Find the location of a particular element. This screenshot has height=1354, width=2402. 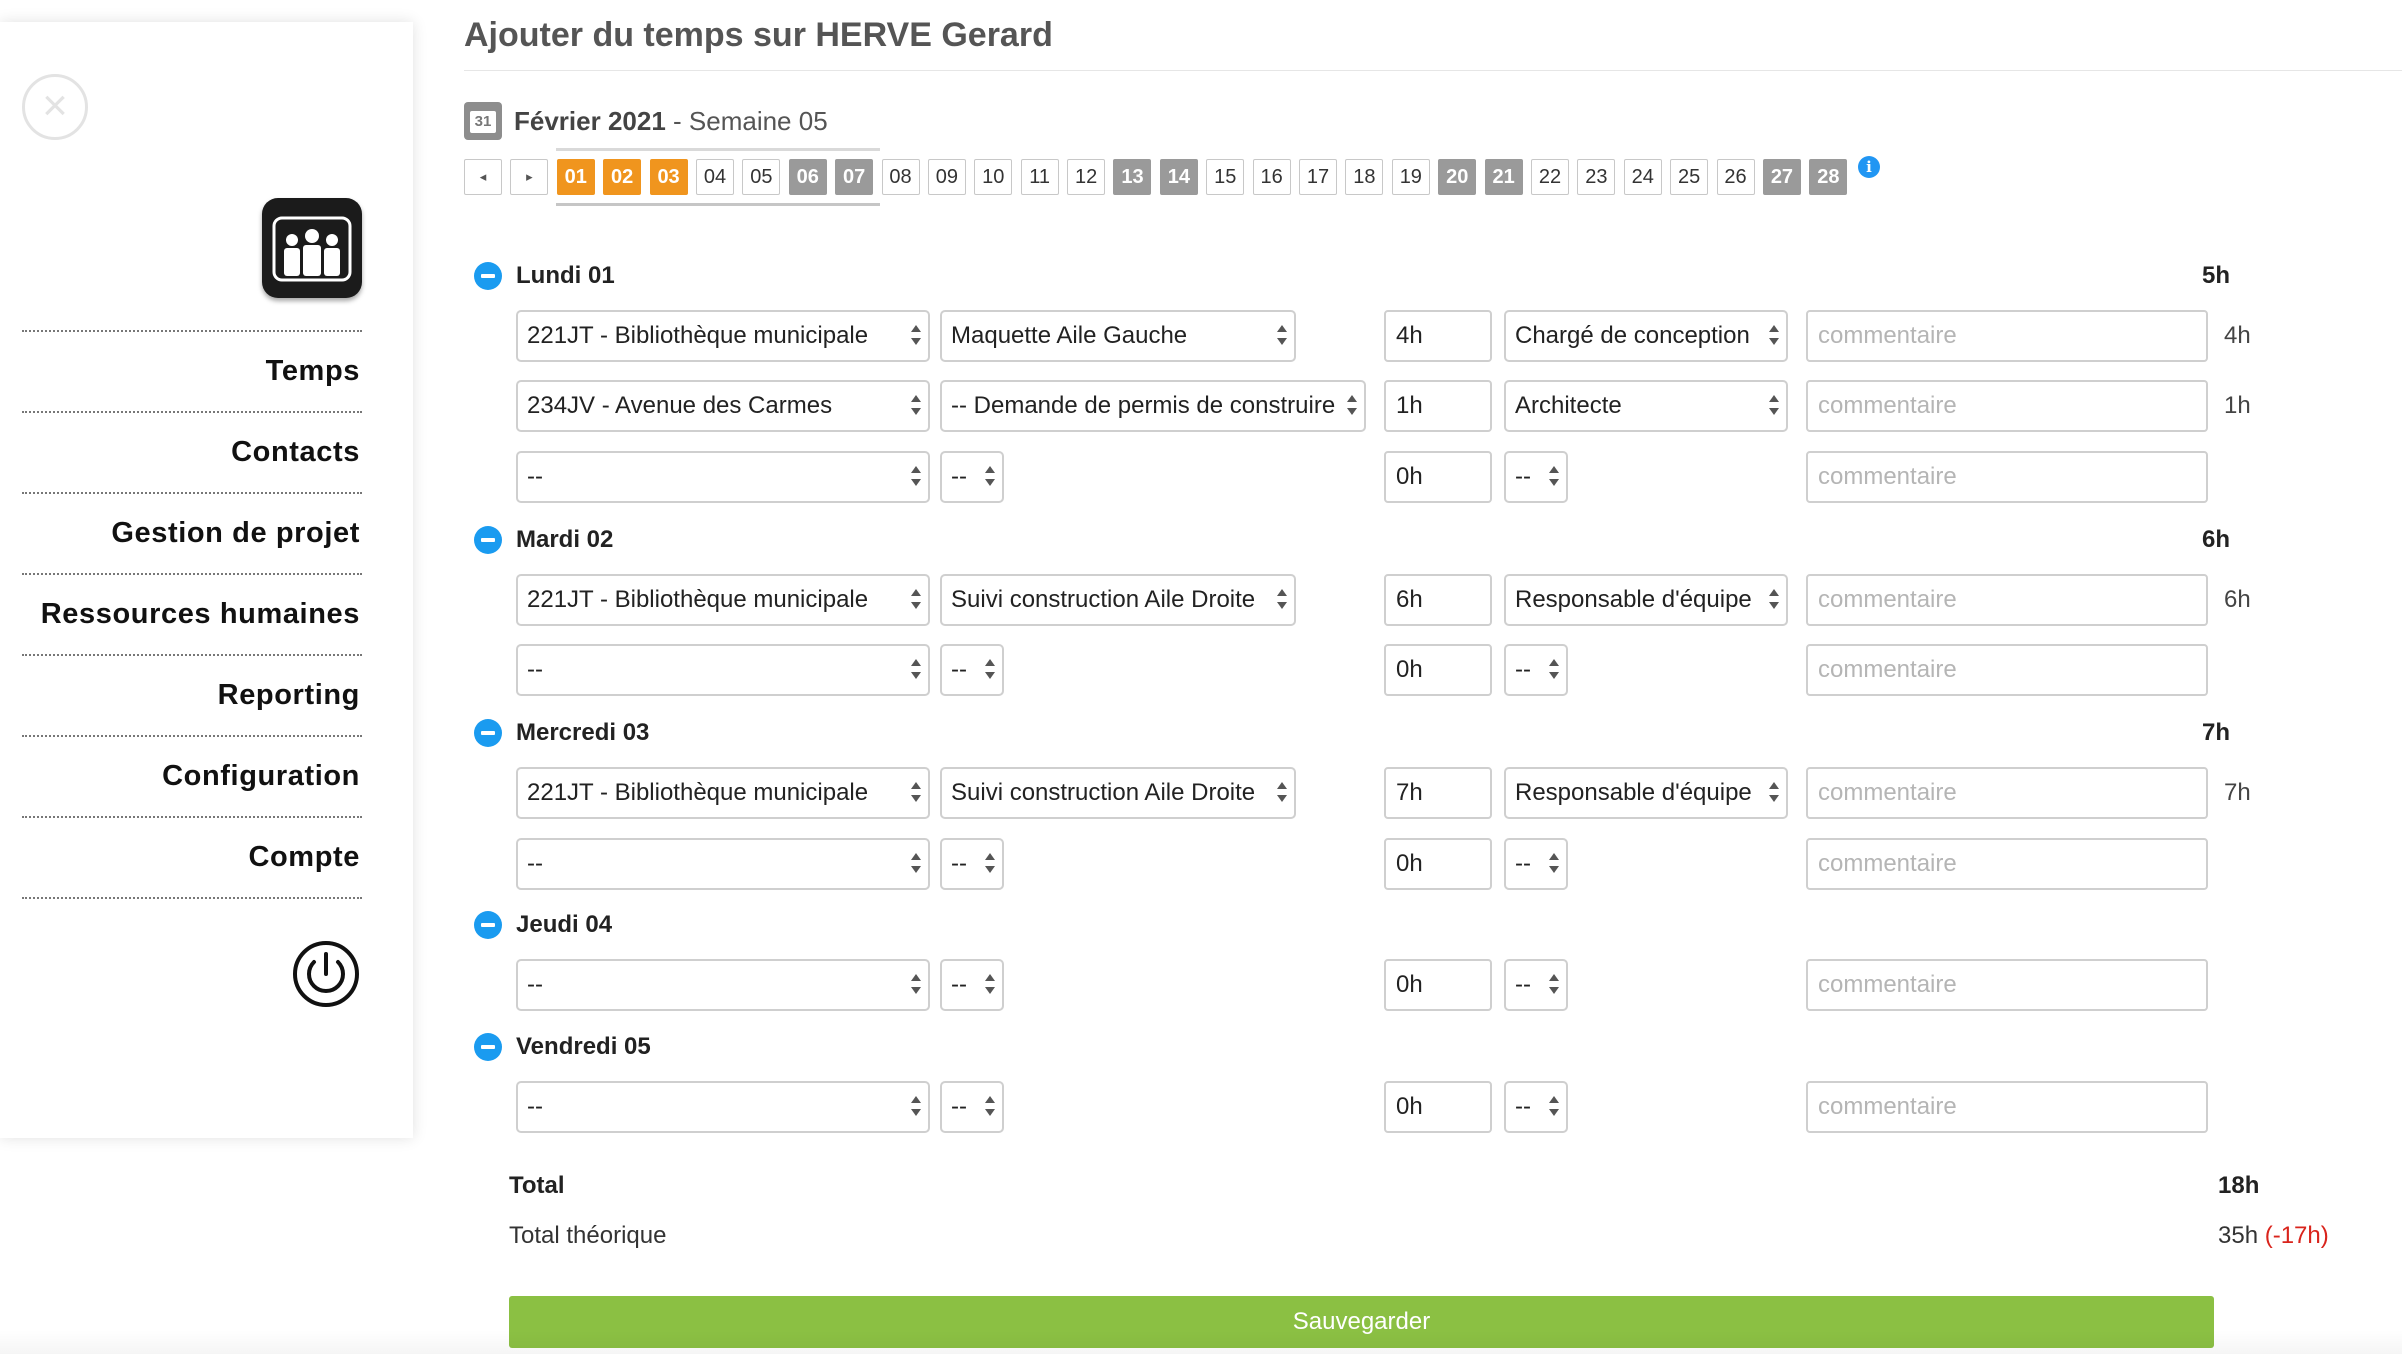

hours-input: 7h is located at coordinates (1438, 793).